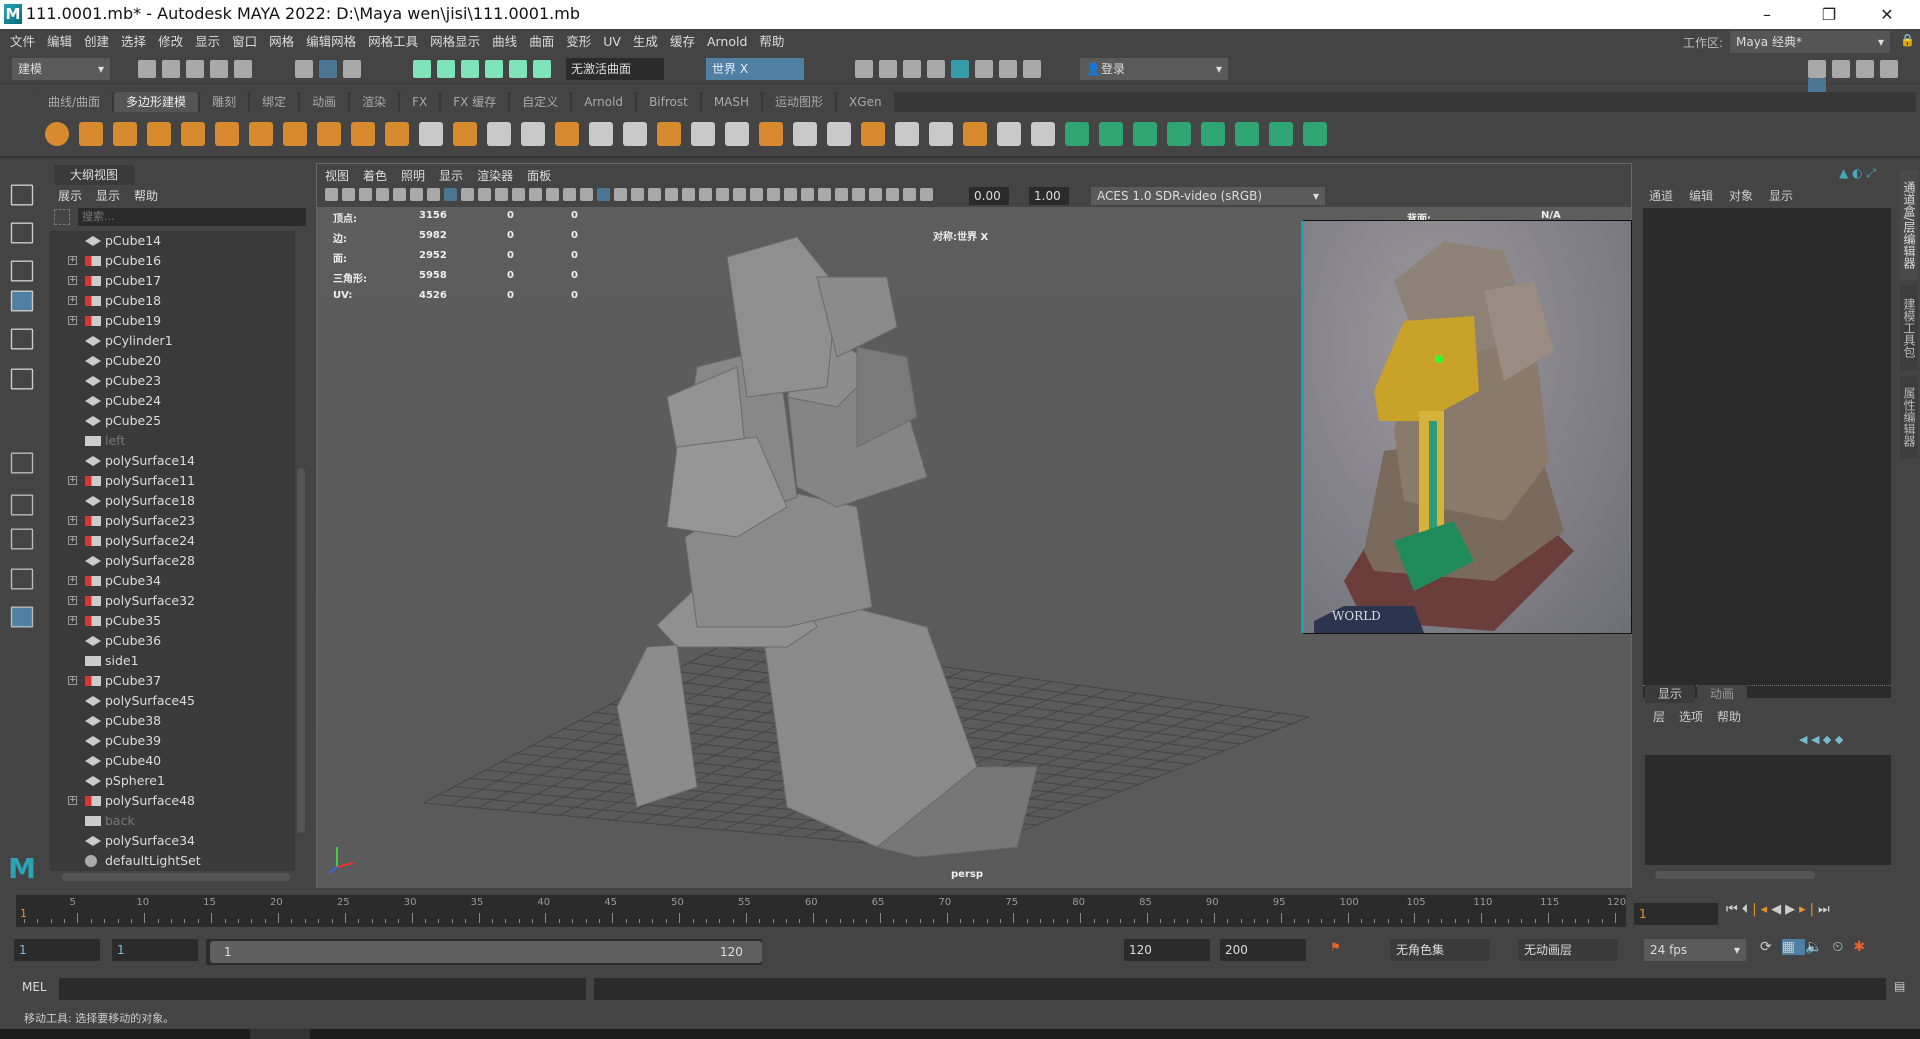  I want to click on menu-5: 显示, so click(207, 41).